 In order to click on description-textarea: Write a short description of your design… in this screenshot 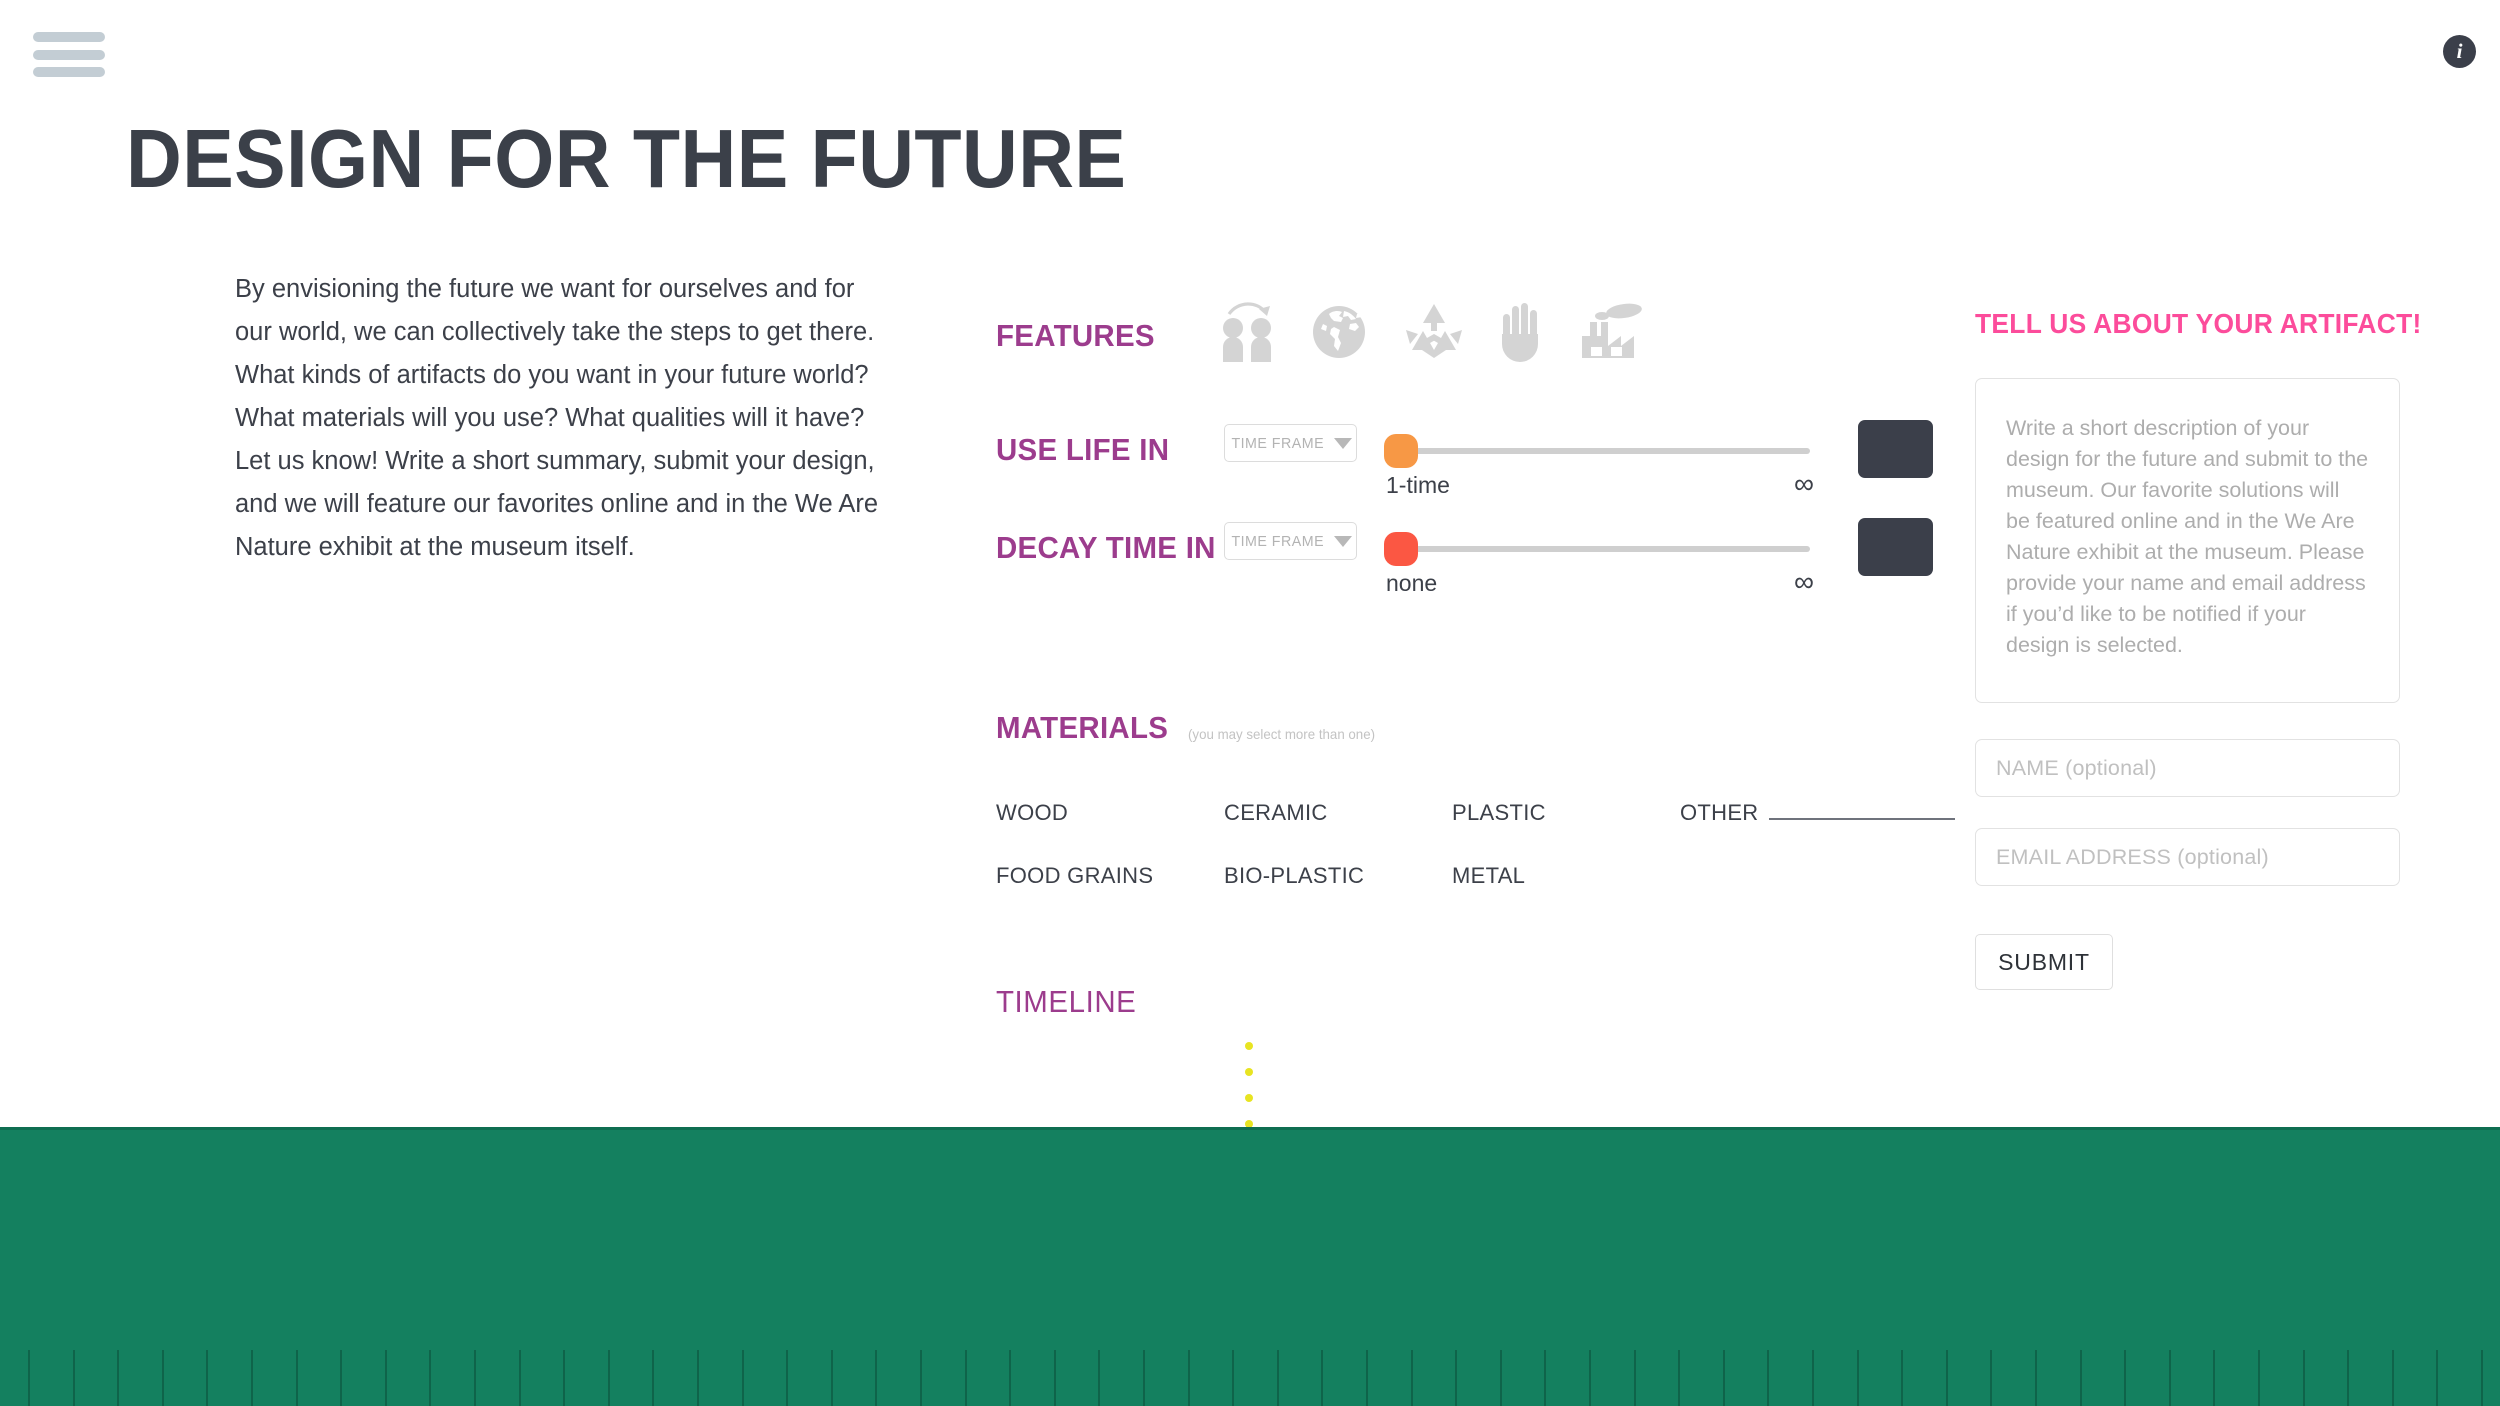, I will do `click(2187, 540)`.